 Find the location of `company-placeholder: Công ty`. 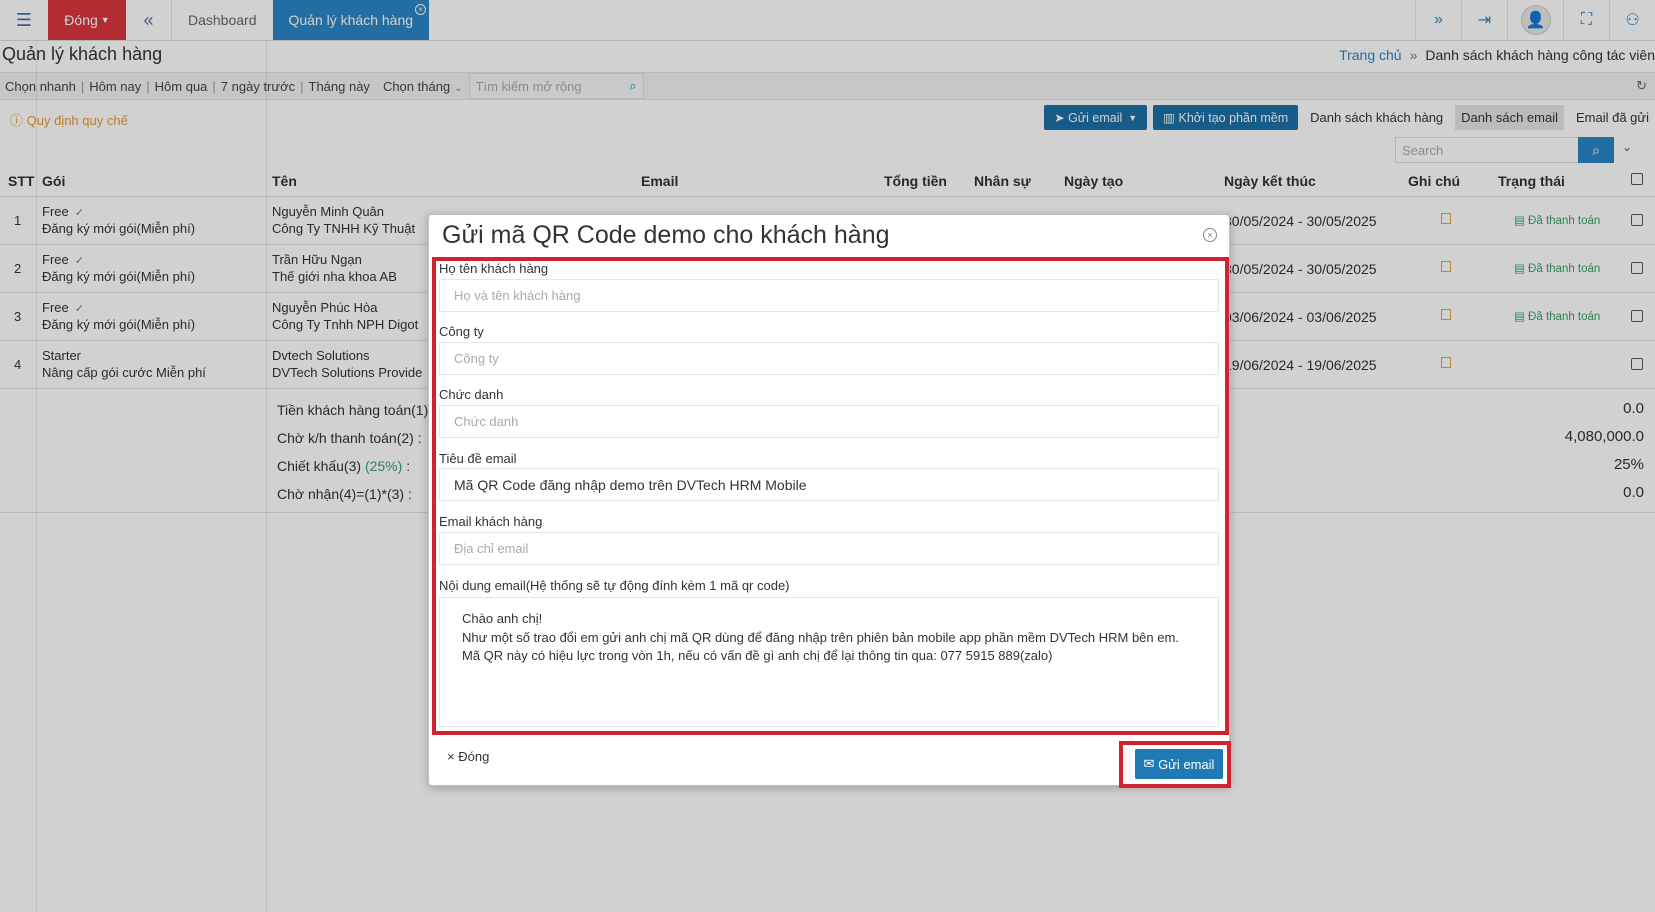

company-placeholder: Công ty is located at coordinates (476, 358).